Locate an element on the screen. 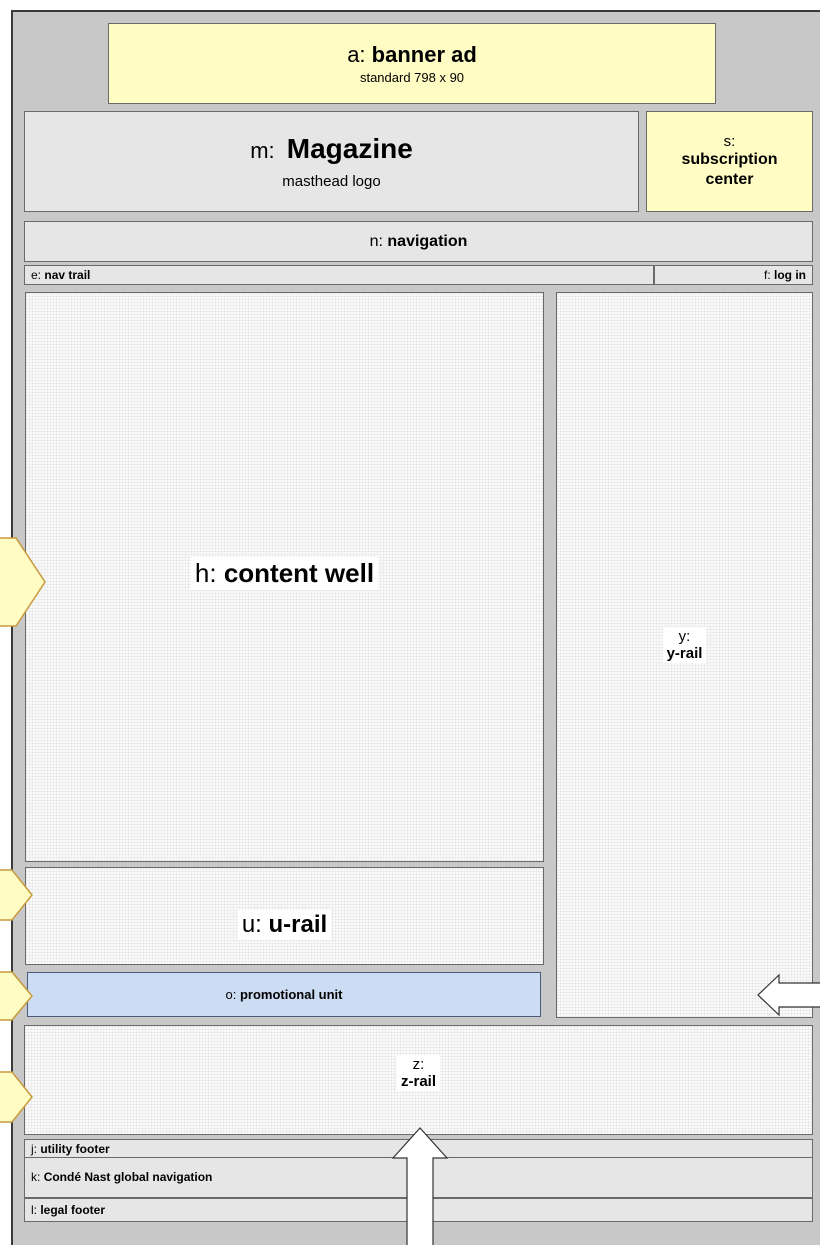  z-rail-heading: z: z-rail is located at coordinates (418, 1073).